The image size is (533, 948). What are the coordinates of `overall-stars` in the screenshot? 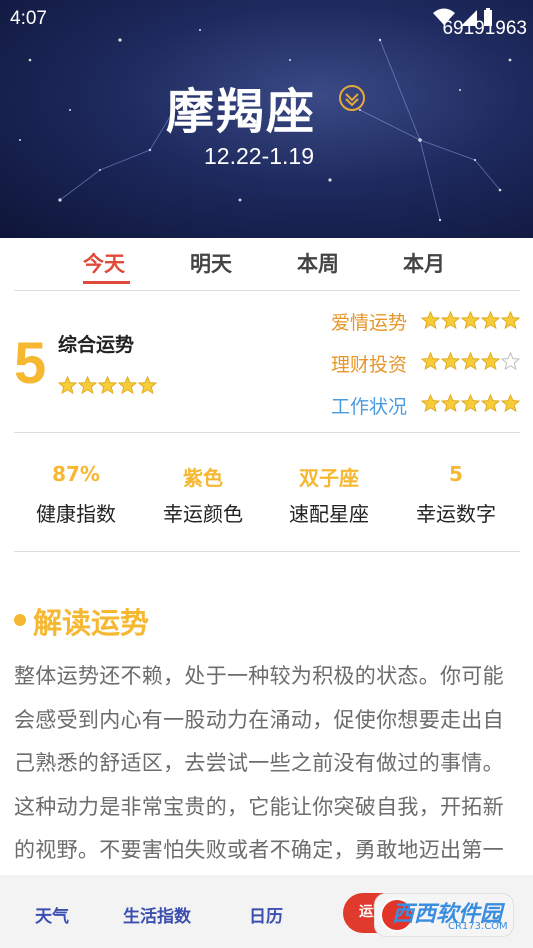 It's located at (107, 385).